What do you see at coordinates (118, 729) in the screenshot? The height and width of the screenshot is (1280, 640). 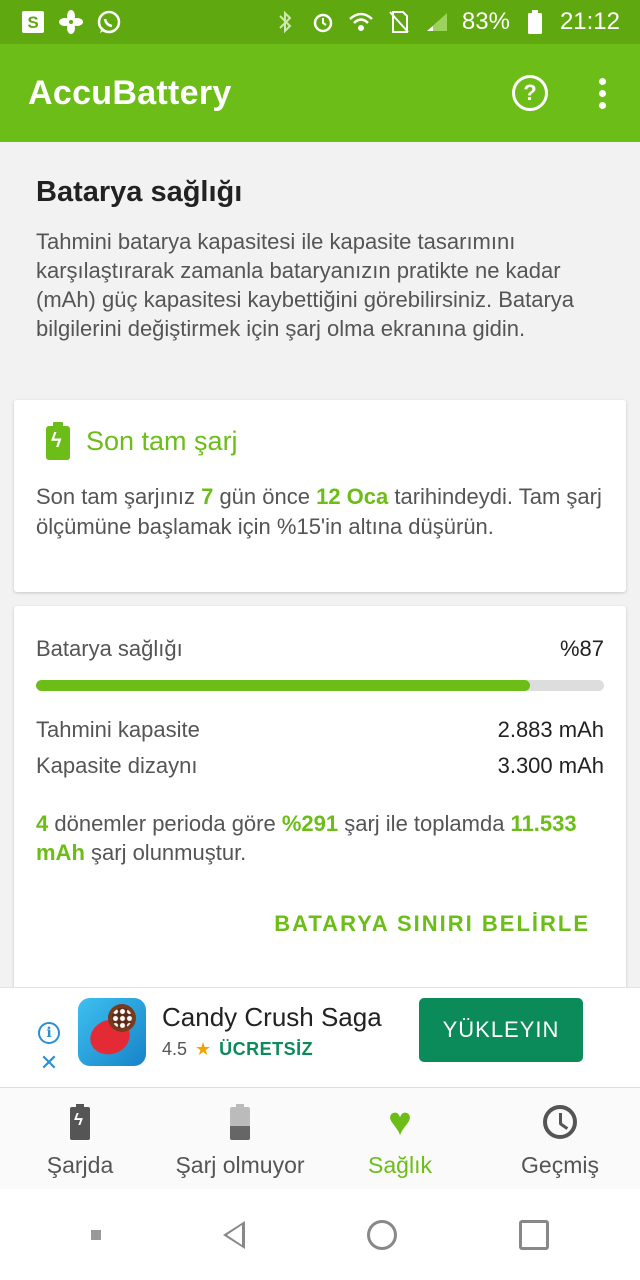 I see `estimated-capacity-label: Tahmini kapasite` at bounding box center [118, 729].